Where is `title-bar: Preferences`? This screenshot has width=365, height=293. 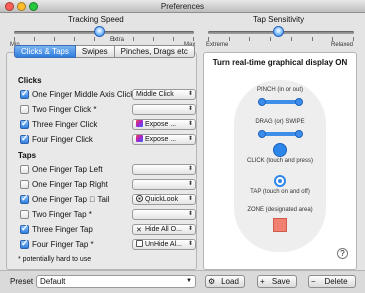 title-bar: Preferences is located at coordinates (182, 6).